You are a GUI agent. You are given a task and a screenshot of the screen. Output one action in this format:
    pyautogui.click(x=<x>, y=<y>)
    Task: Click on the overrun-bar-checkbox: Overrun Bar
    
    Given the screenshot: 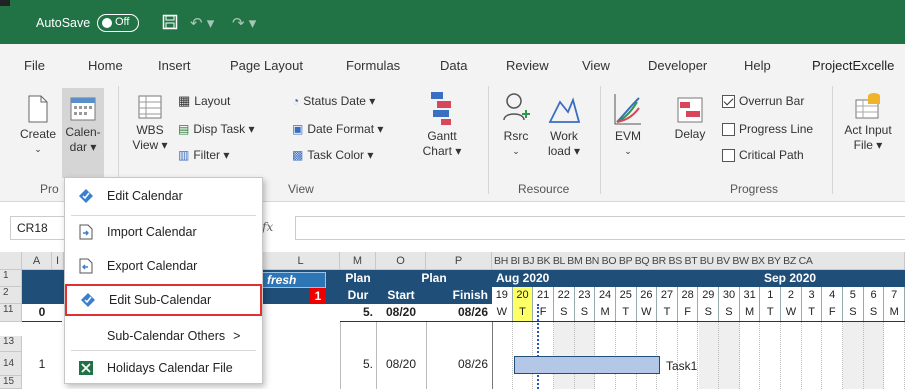 What is the action you would take?
    pyautogui.click(x=763, y=101)
    